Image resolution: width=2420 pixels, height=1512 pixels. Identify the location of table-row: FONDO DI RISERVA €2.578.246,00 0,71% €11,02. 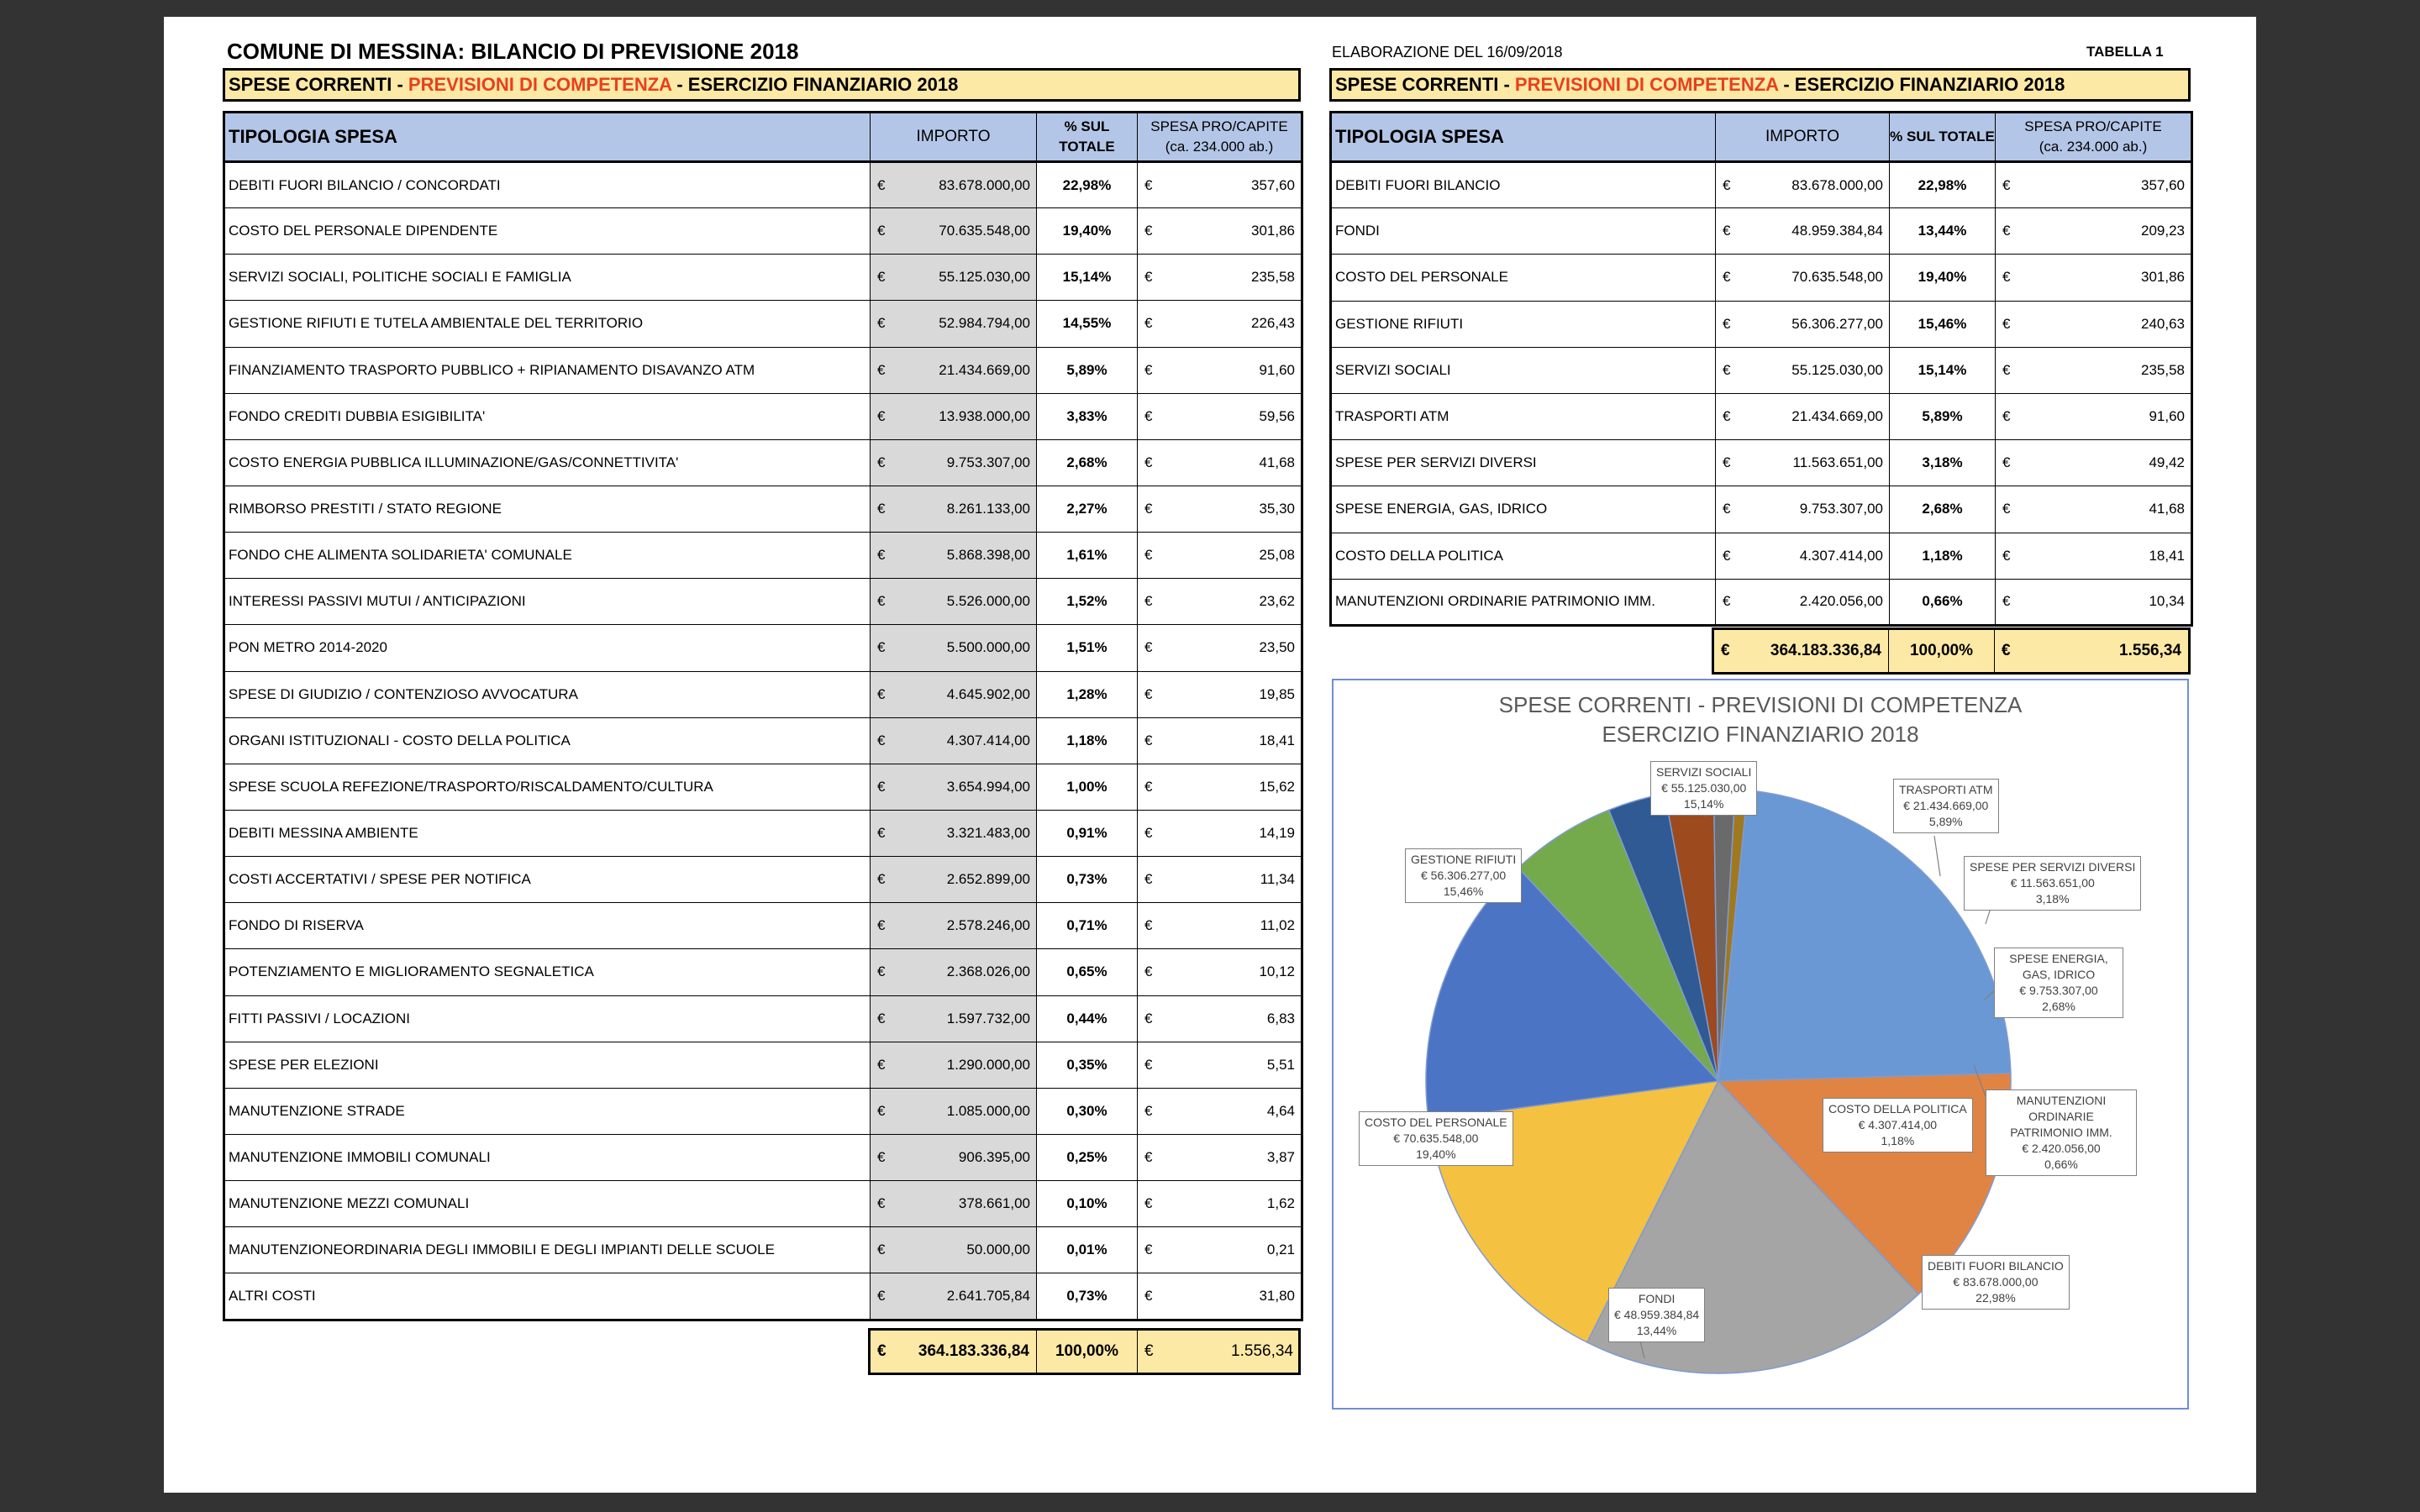
(763, 926).